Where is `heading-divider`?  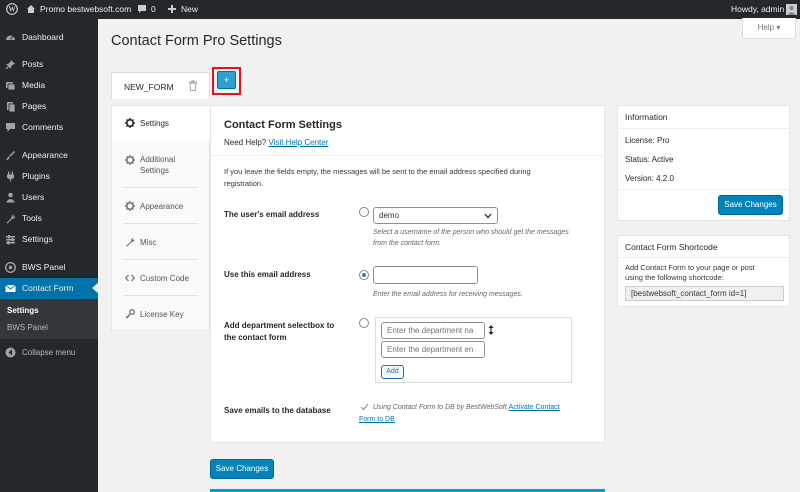
heading-divider is located at coordinates (407, 155).